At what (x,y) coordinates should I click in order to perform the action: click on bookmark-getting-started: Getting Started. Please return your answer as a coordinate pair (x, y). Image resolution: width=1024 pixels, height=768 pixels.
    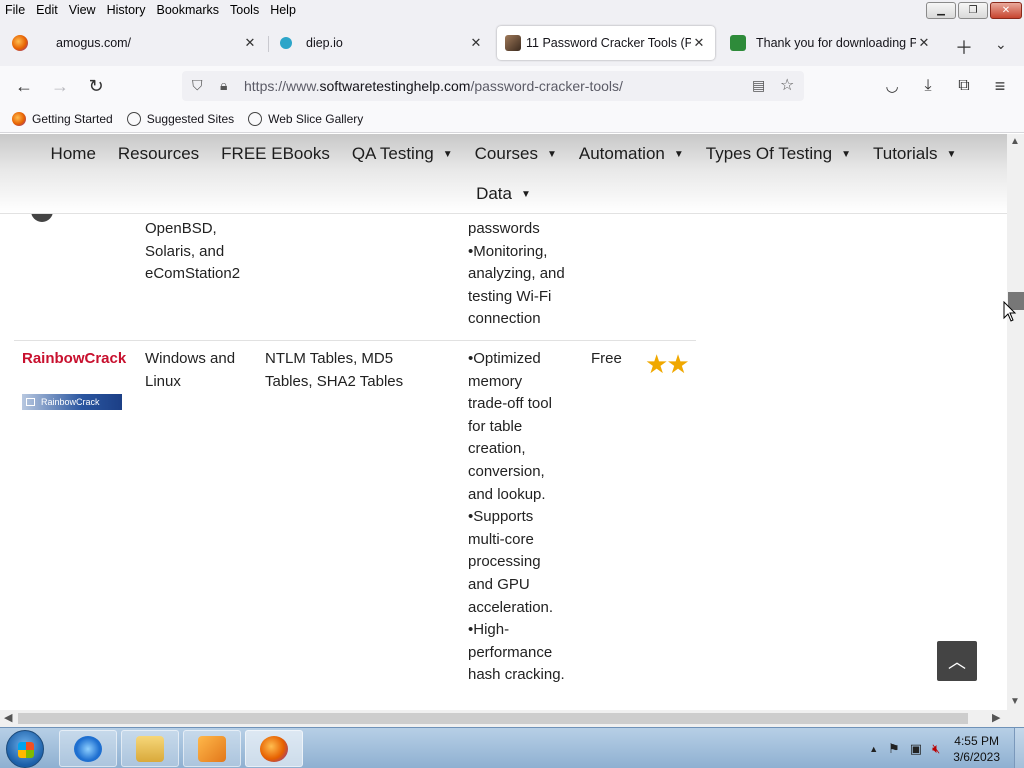
    Looking at the image, I should click on (62, 119).